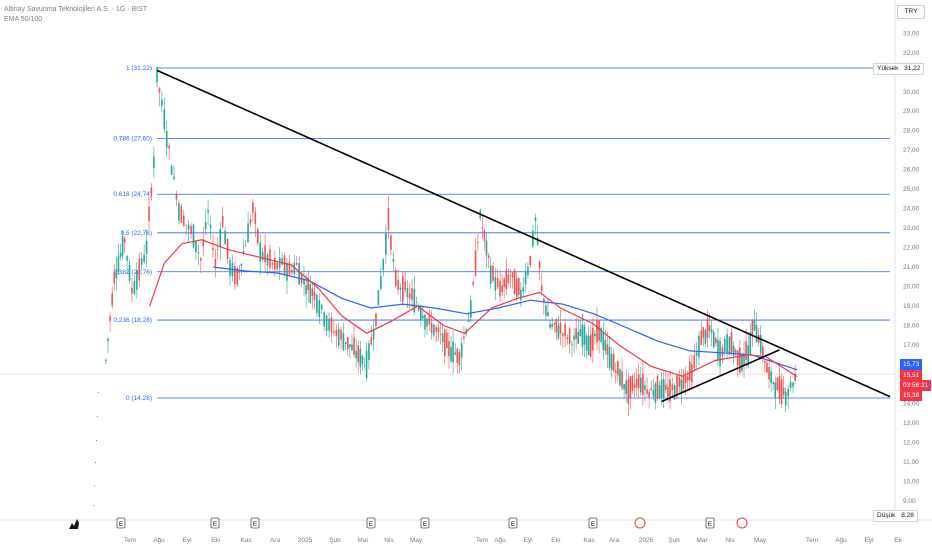  What do you see at coordinates (275, 540) in the screenshot?
I see `time-tick-label: Ara` at bounding box center [275, 540].